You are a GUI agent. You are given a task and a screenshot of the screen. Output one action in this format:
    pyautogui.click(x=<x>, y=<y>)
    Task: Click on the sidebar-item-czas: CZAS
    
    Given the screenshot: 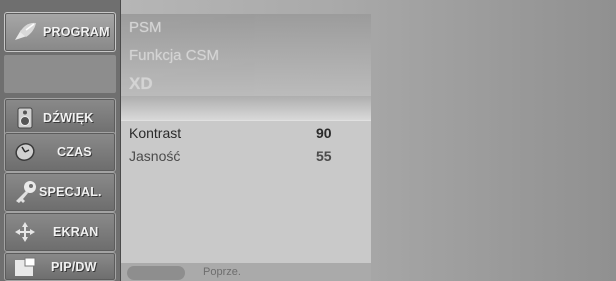 What is the action you would take?
    pyautogui.click(x=60, y=152)
    